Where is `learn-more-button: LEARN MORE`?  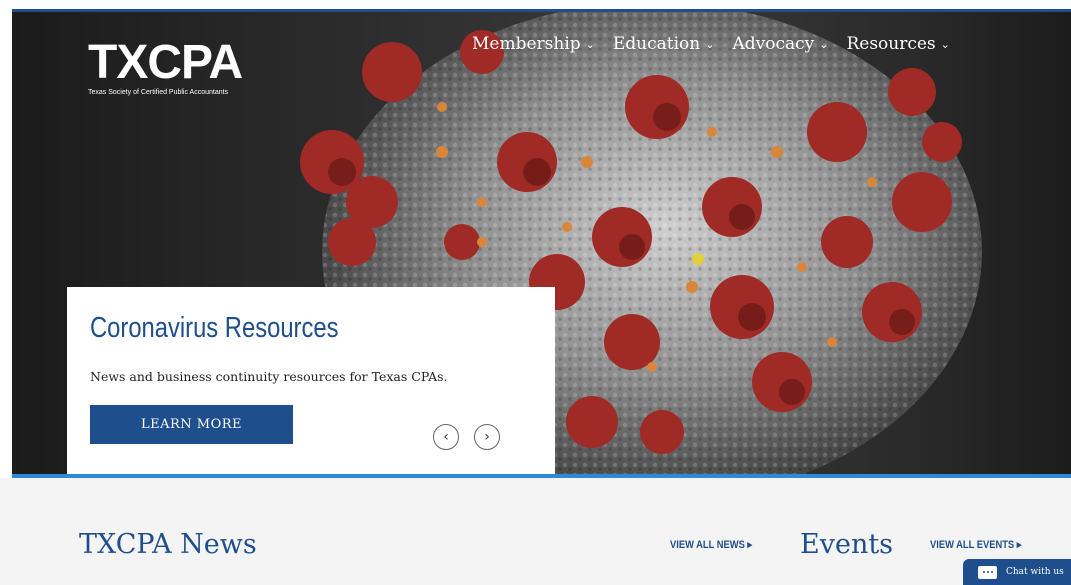
learn-more-button: LEARN MORE is located at coordinates (191, 424).